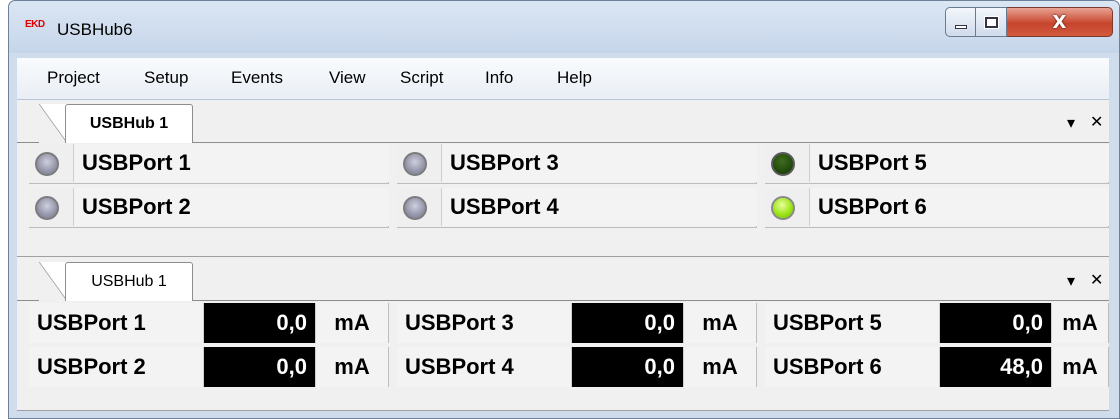 This screenshot has height=419, width=1120. I want to click on port-status-6: USBPort 6, so click(937, 208).